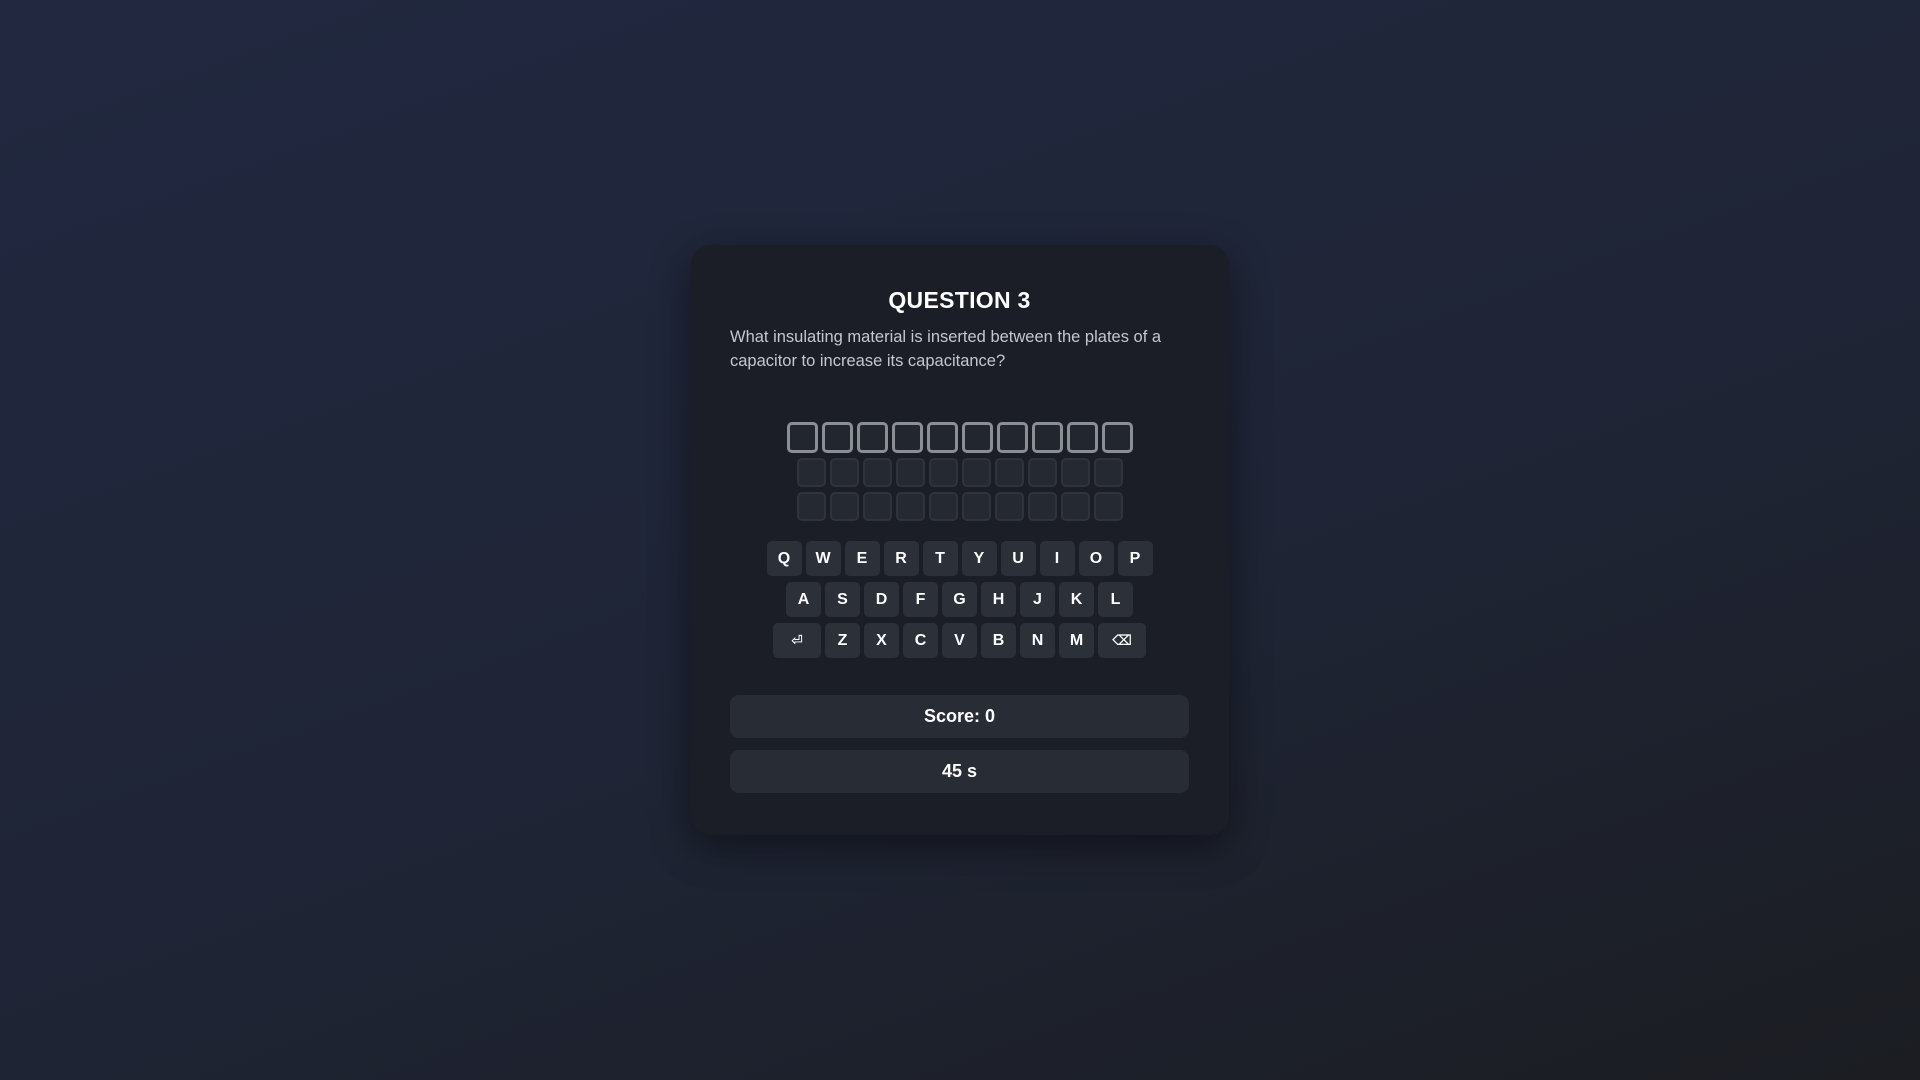 Image resolution: width=1920 pixels, height=1080 pixels. What do you see at coordinates (920, 599) in the screenshot?
I see `key-f: F` at bounding box center [920, 599].